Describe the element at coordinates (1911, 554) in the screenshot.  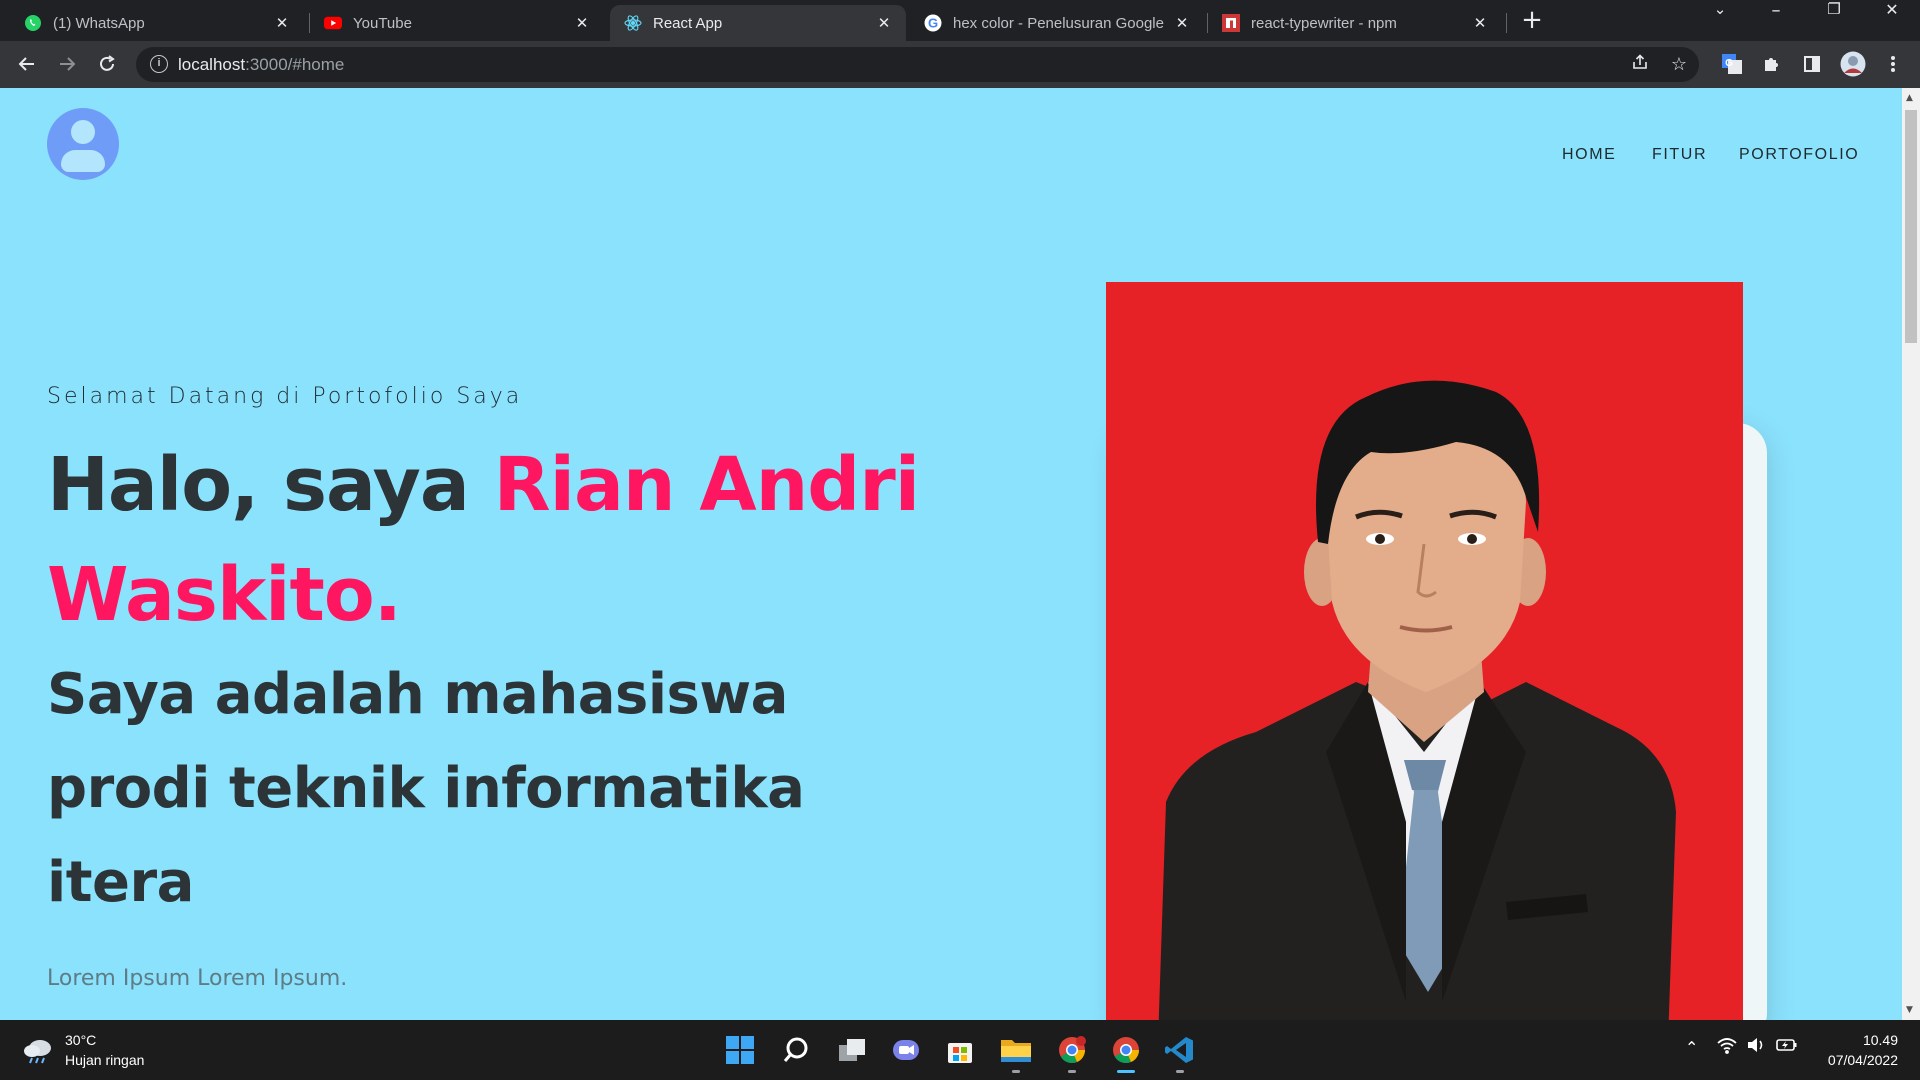
I see `page-scrollbar: ▲ ▼` at that location.